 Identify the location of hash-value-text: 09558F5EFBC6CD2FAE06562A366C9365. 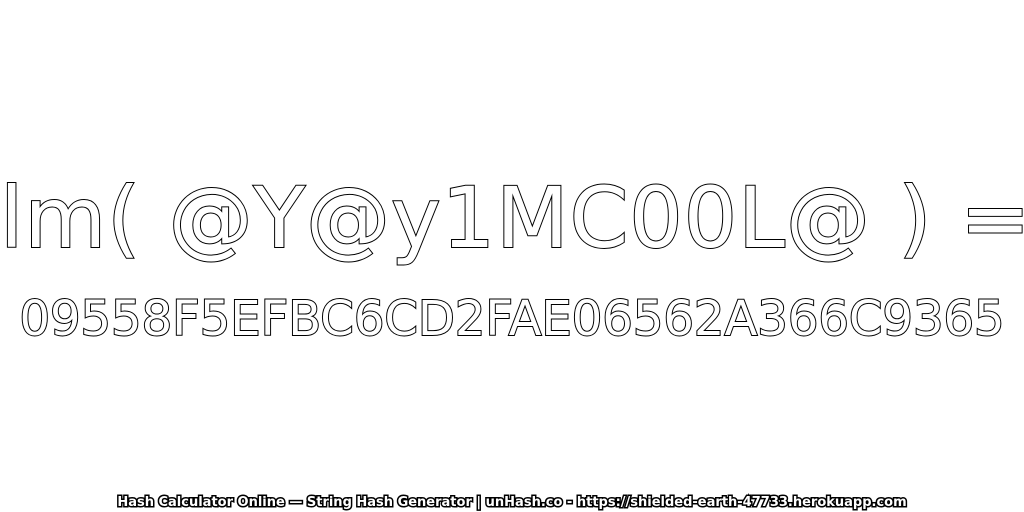
(511, 319).